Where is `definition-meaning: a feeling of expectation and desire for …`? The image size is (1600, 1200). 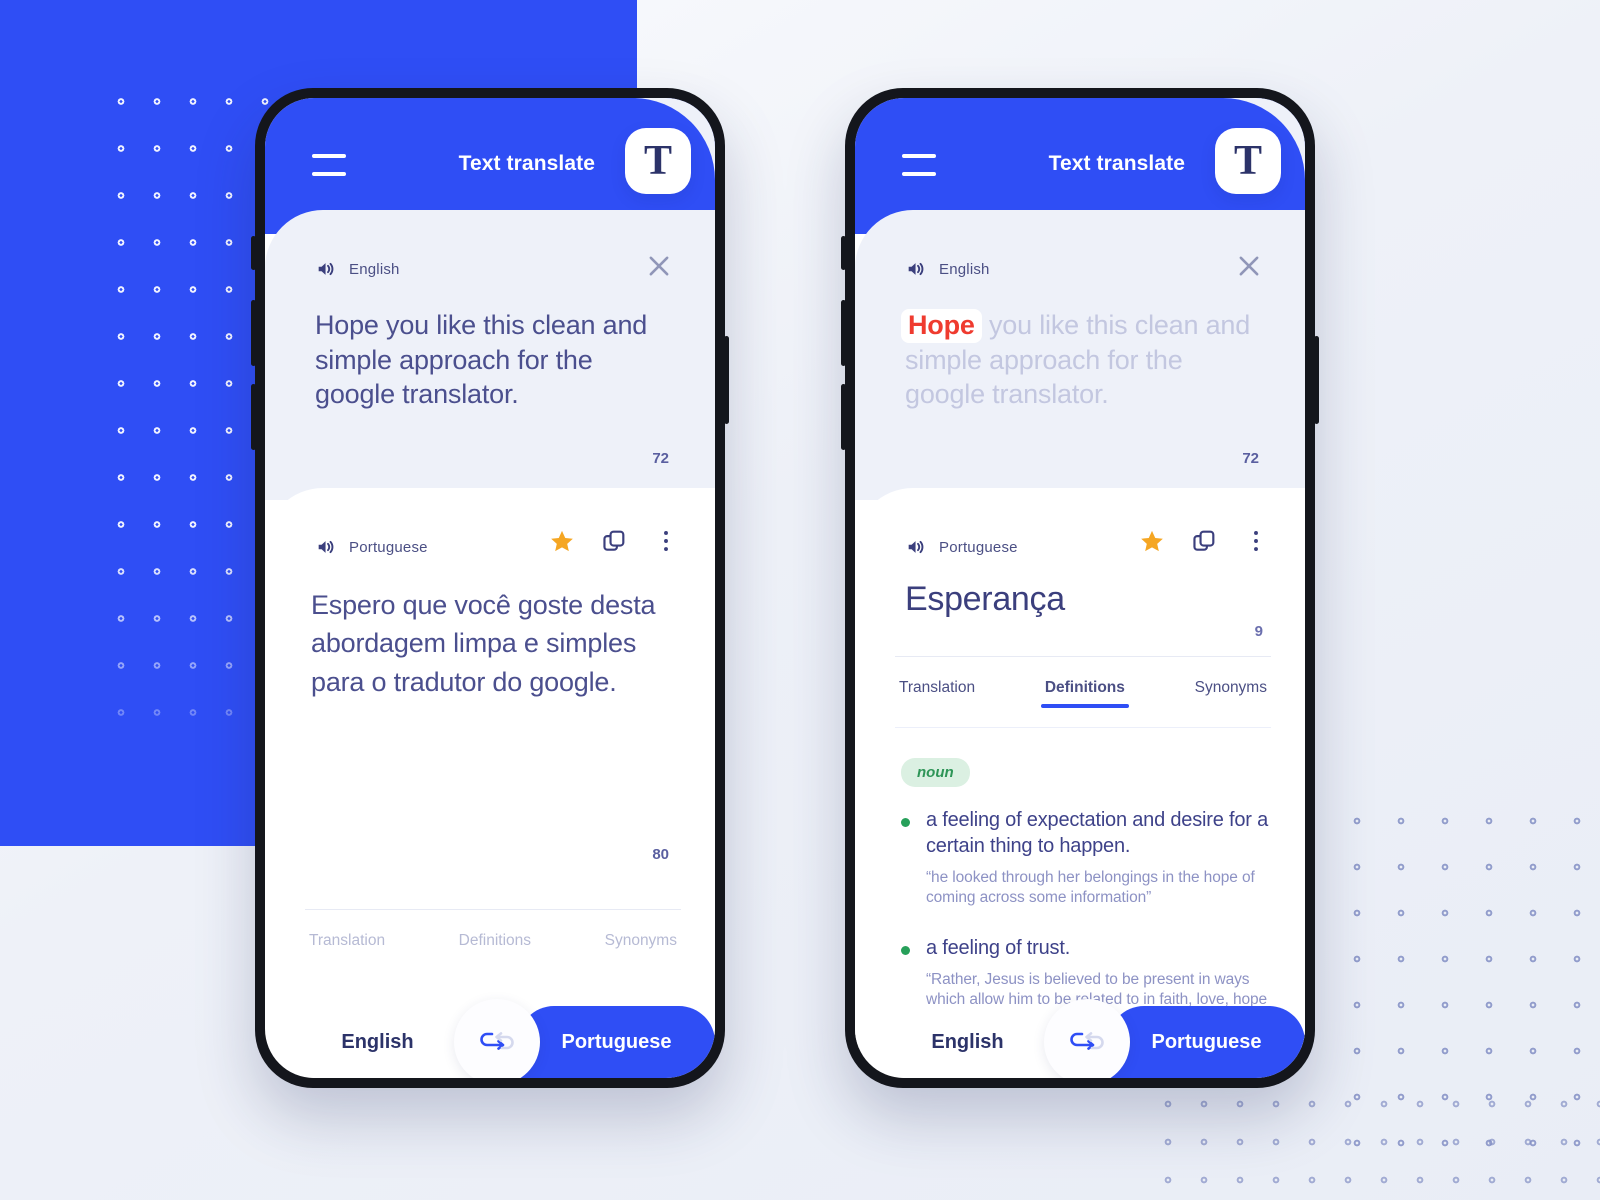 definition-meaning: a feeling of expectation and desire for … is located at coordinates (1097, 833).